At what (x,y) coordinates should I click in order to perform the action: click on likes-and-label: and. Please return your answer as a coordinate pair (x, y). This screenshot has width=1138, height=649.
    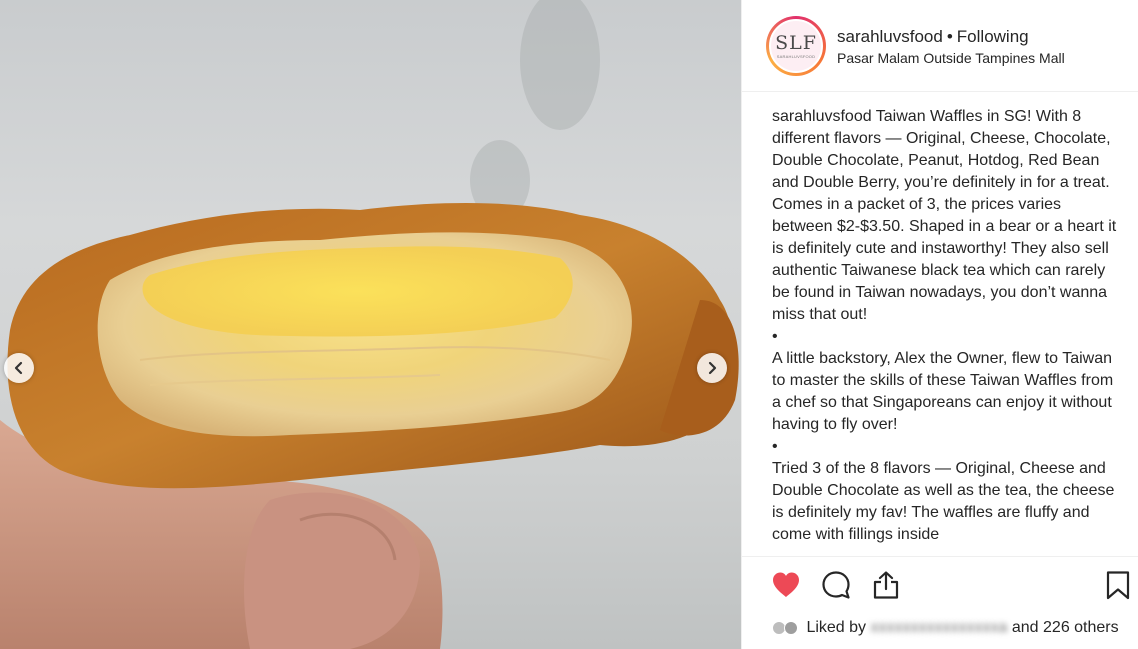
    Looking at the image, I should click on (1025, 627).